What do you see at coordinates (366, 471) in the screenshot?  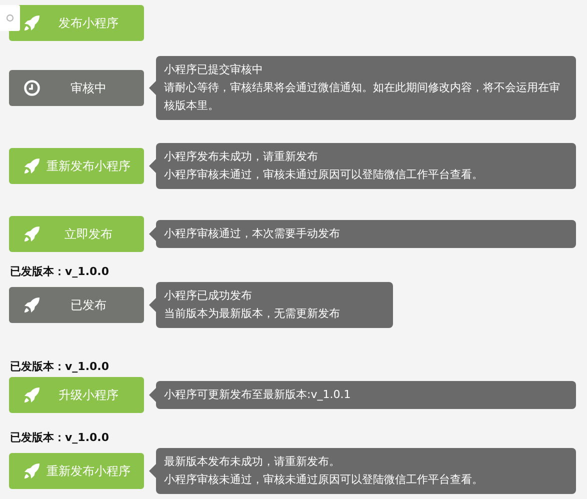 I see `tooltip: 最新版本发布未成功，请重新发布。 小程序审核未通过，审核未通过原因可以登陆微信工作平台查看。` at bounding box center [366, 471].